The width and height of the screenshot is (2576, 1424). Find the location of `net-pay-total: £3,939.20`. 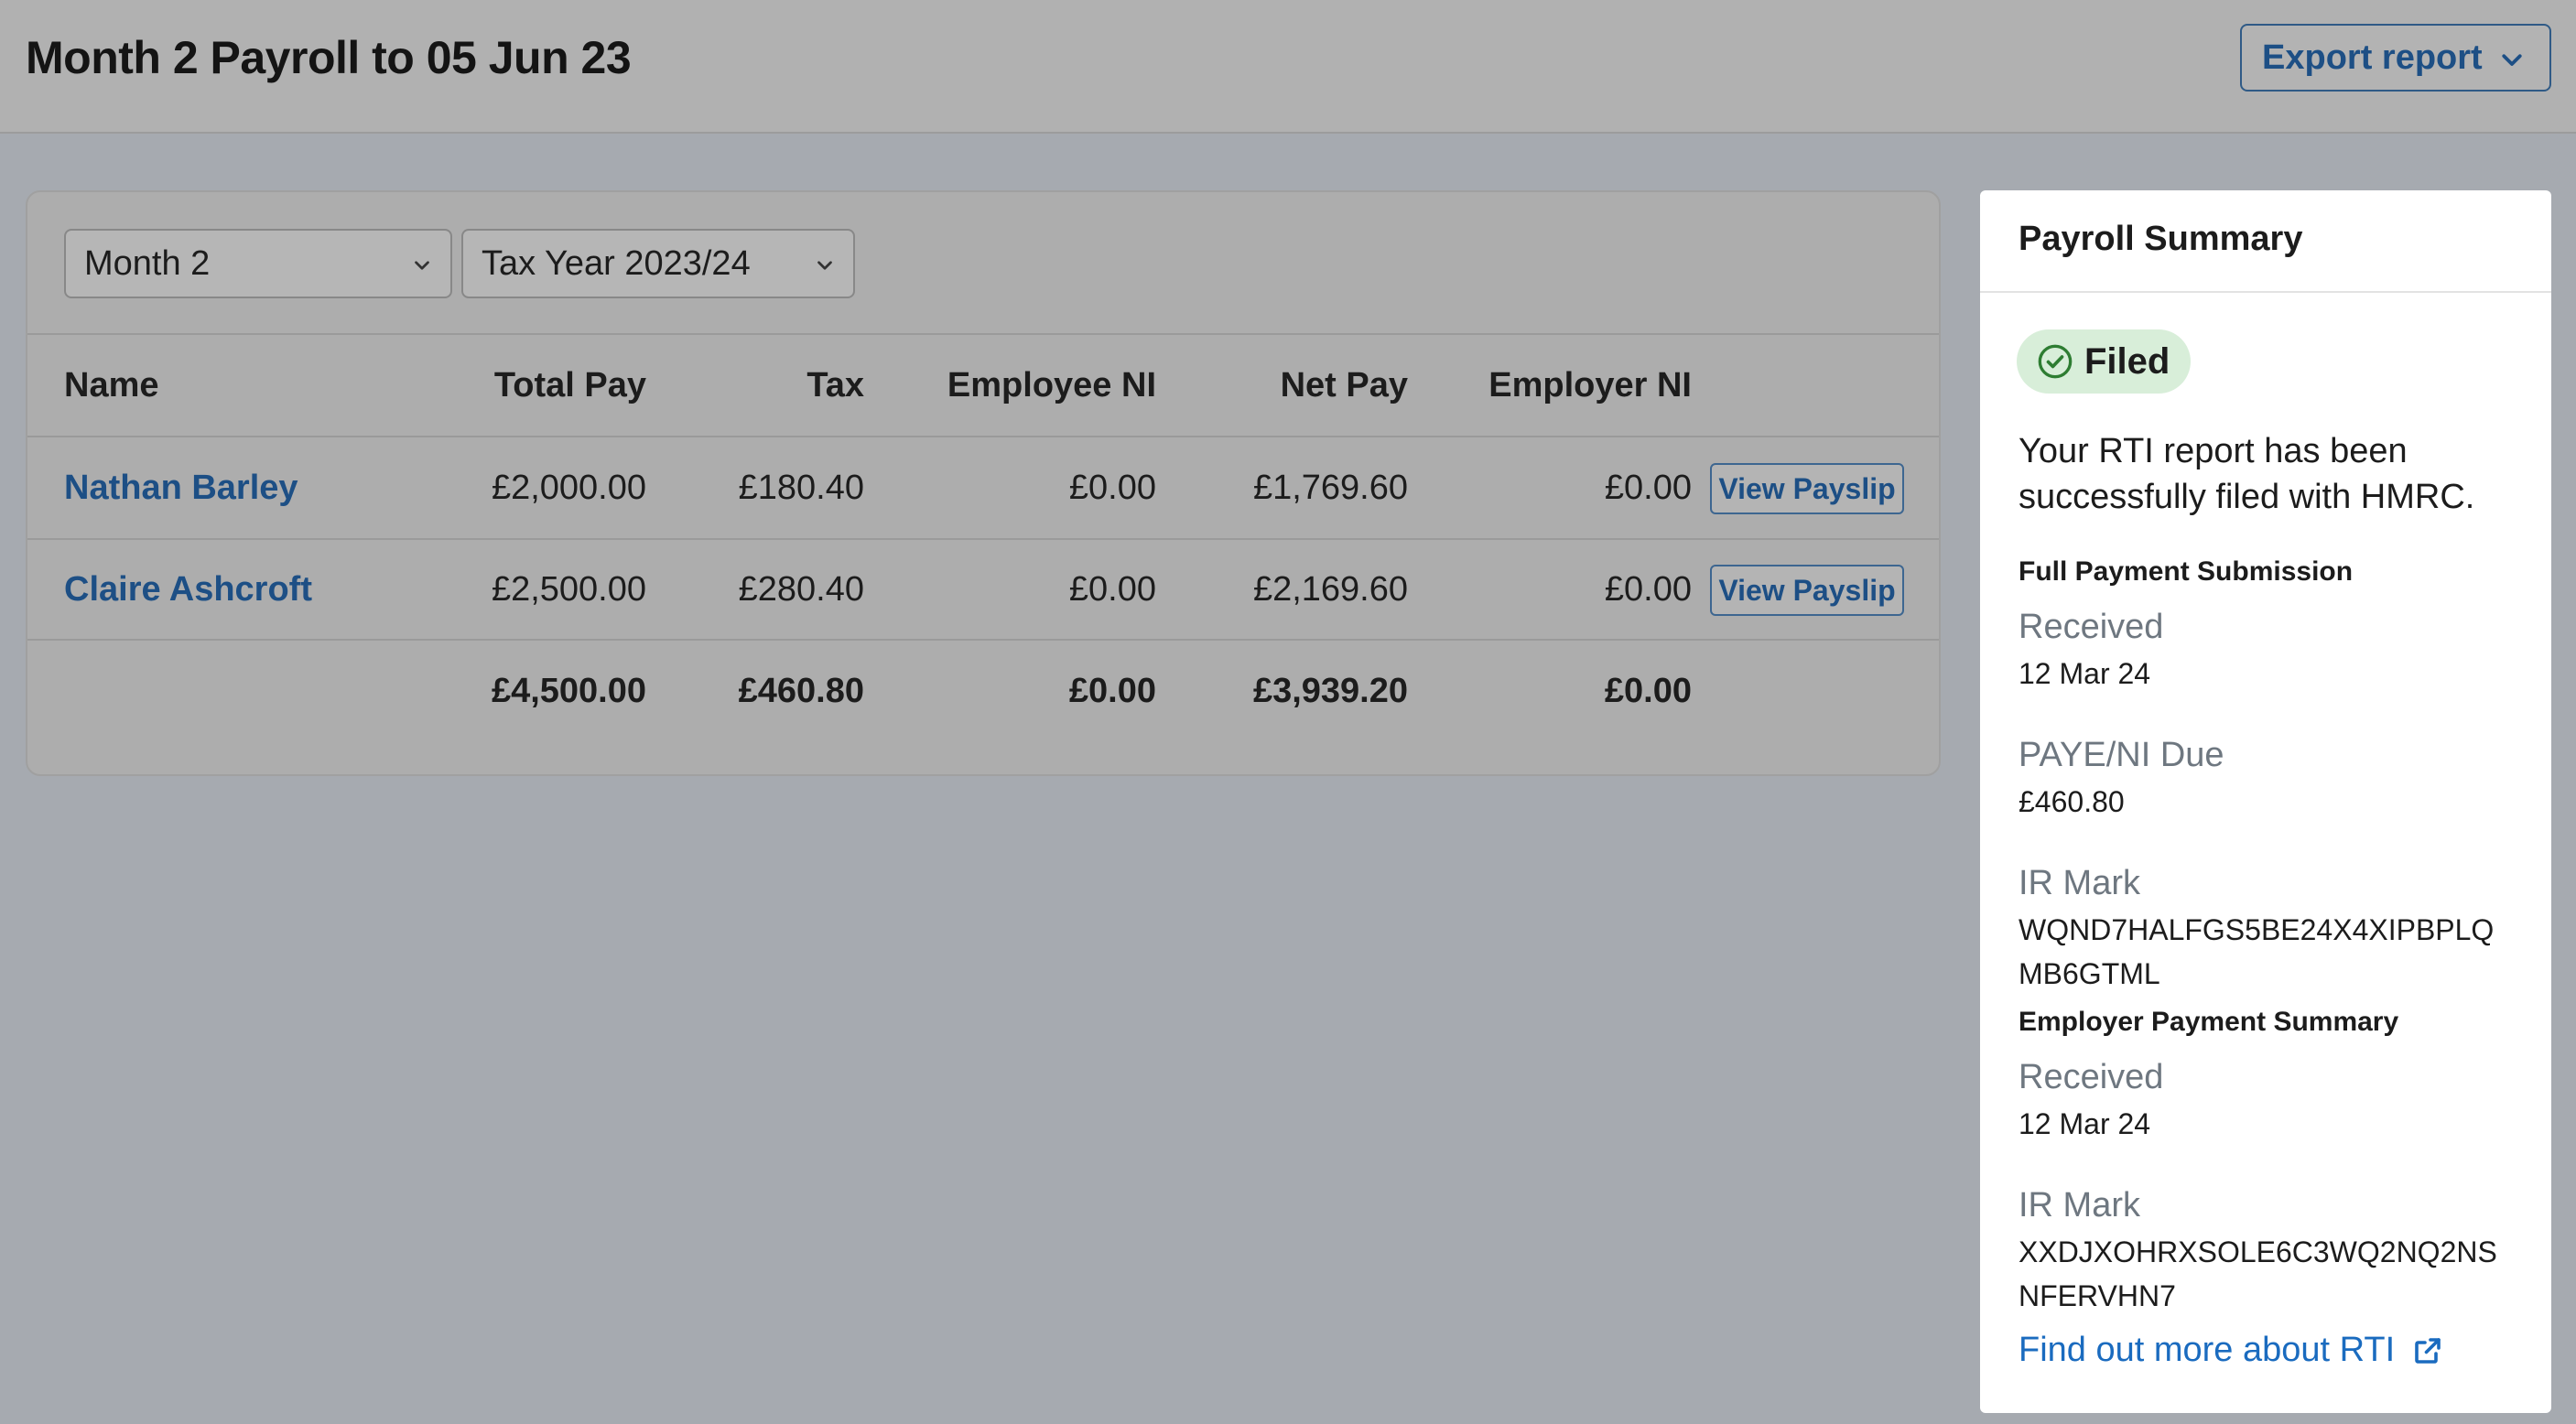

net-pay-total: £3,939.20 is located at coordinates (1330, 691).